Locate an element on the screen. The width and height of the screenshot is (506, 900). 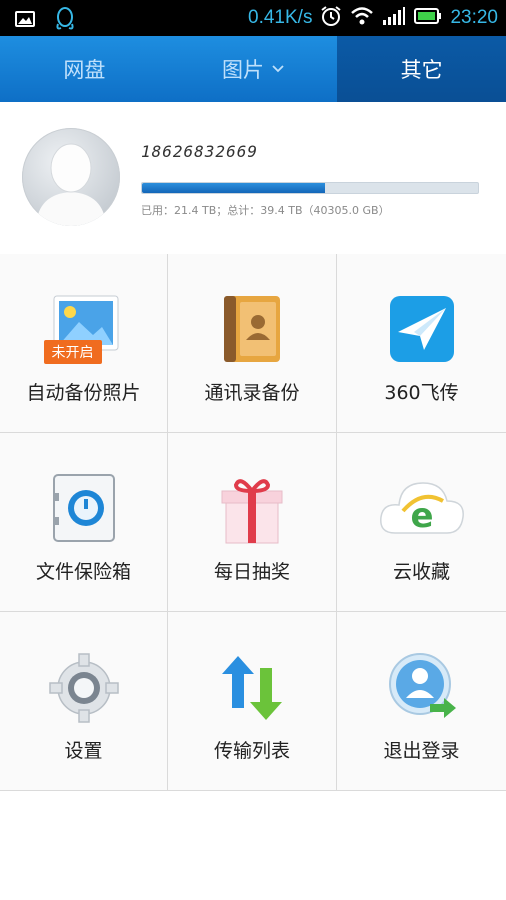
wifi-icon is located at coordinates (362, 18).